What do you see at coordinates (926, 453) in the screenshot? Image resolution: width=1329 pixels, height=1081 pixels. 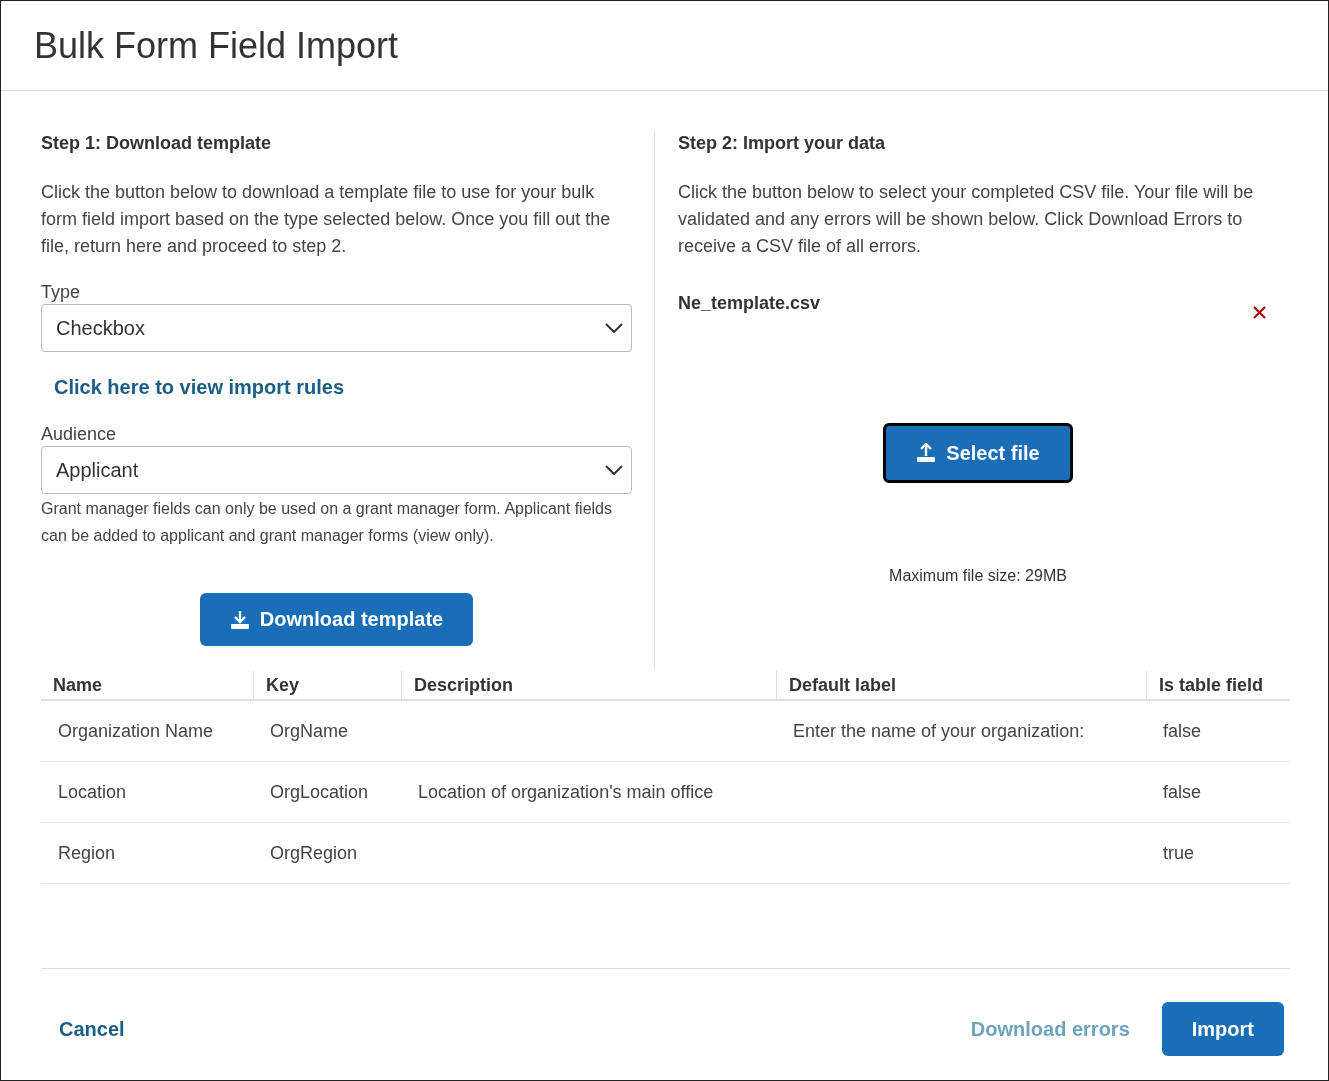 I see `upload-icon` at bounding box center [926, 453].